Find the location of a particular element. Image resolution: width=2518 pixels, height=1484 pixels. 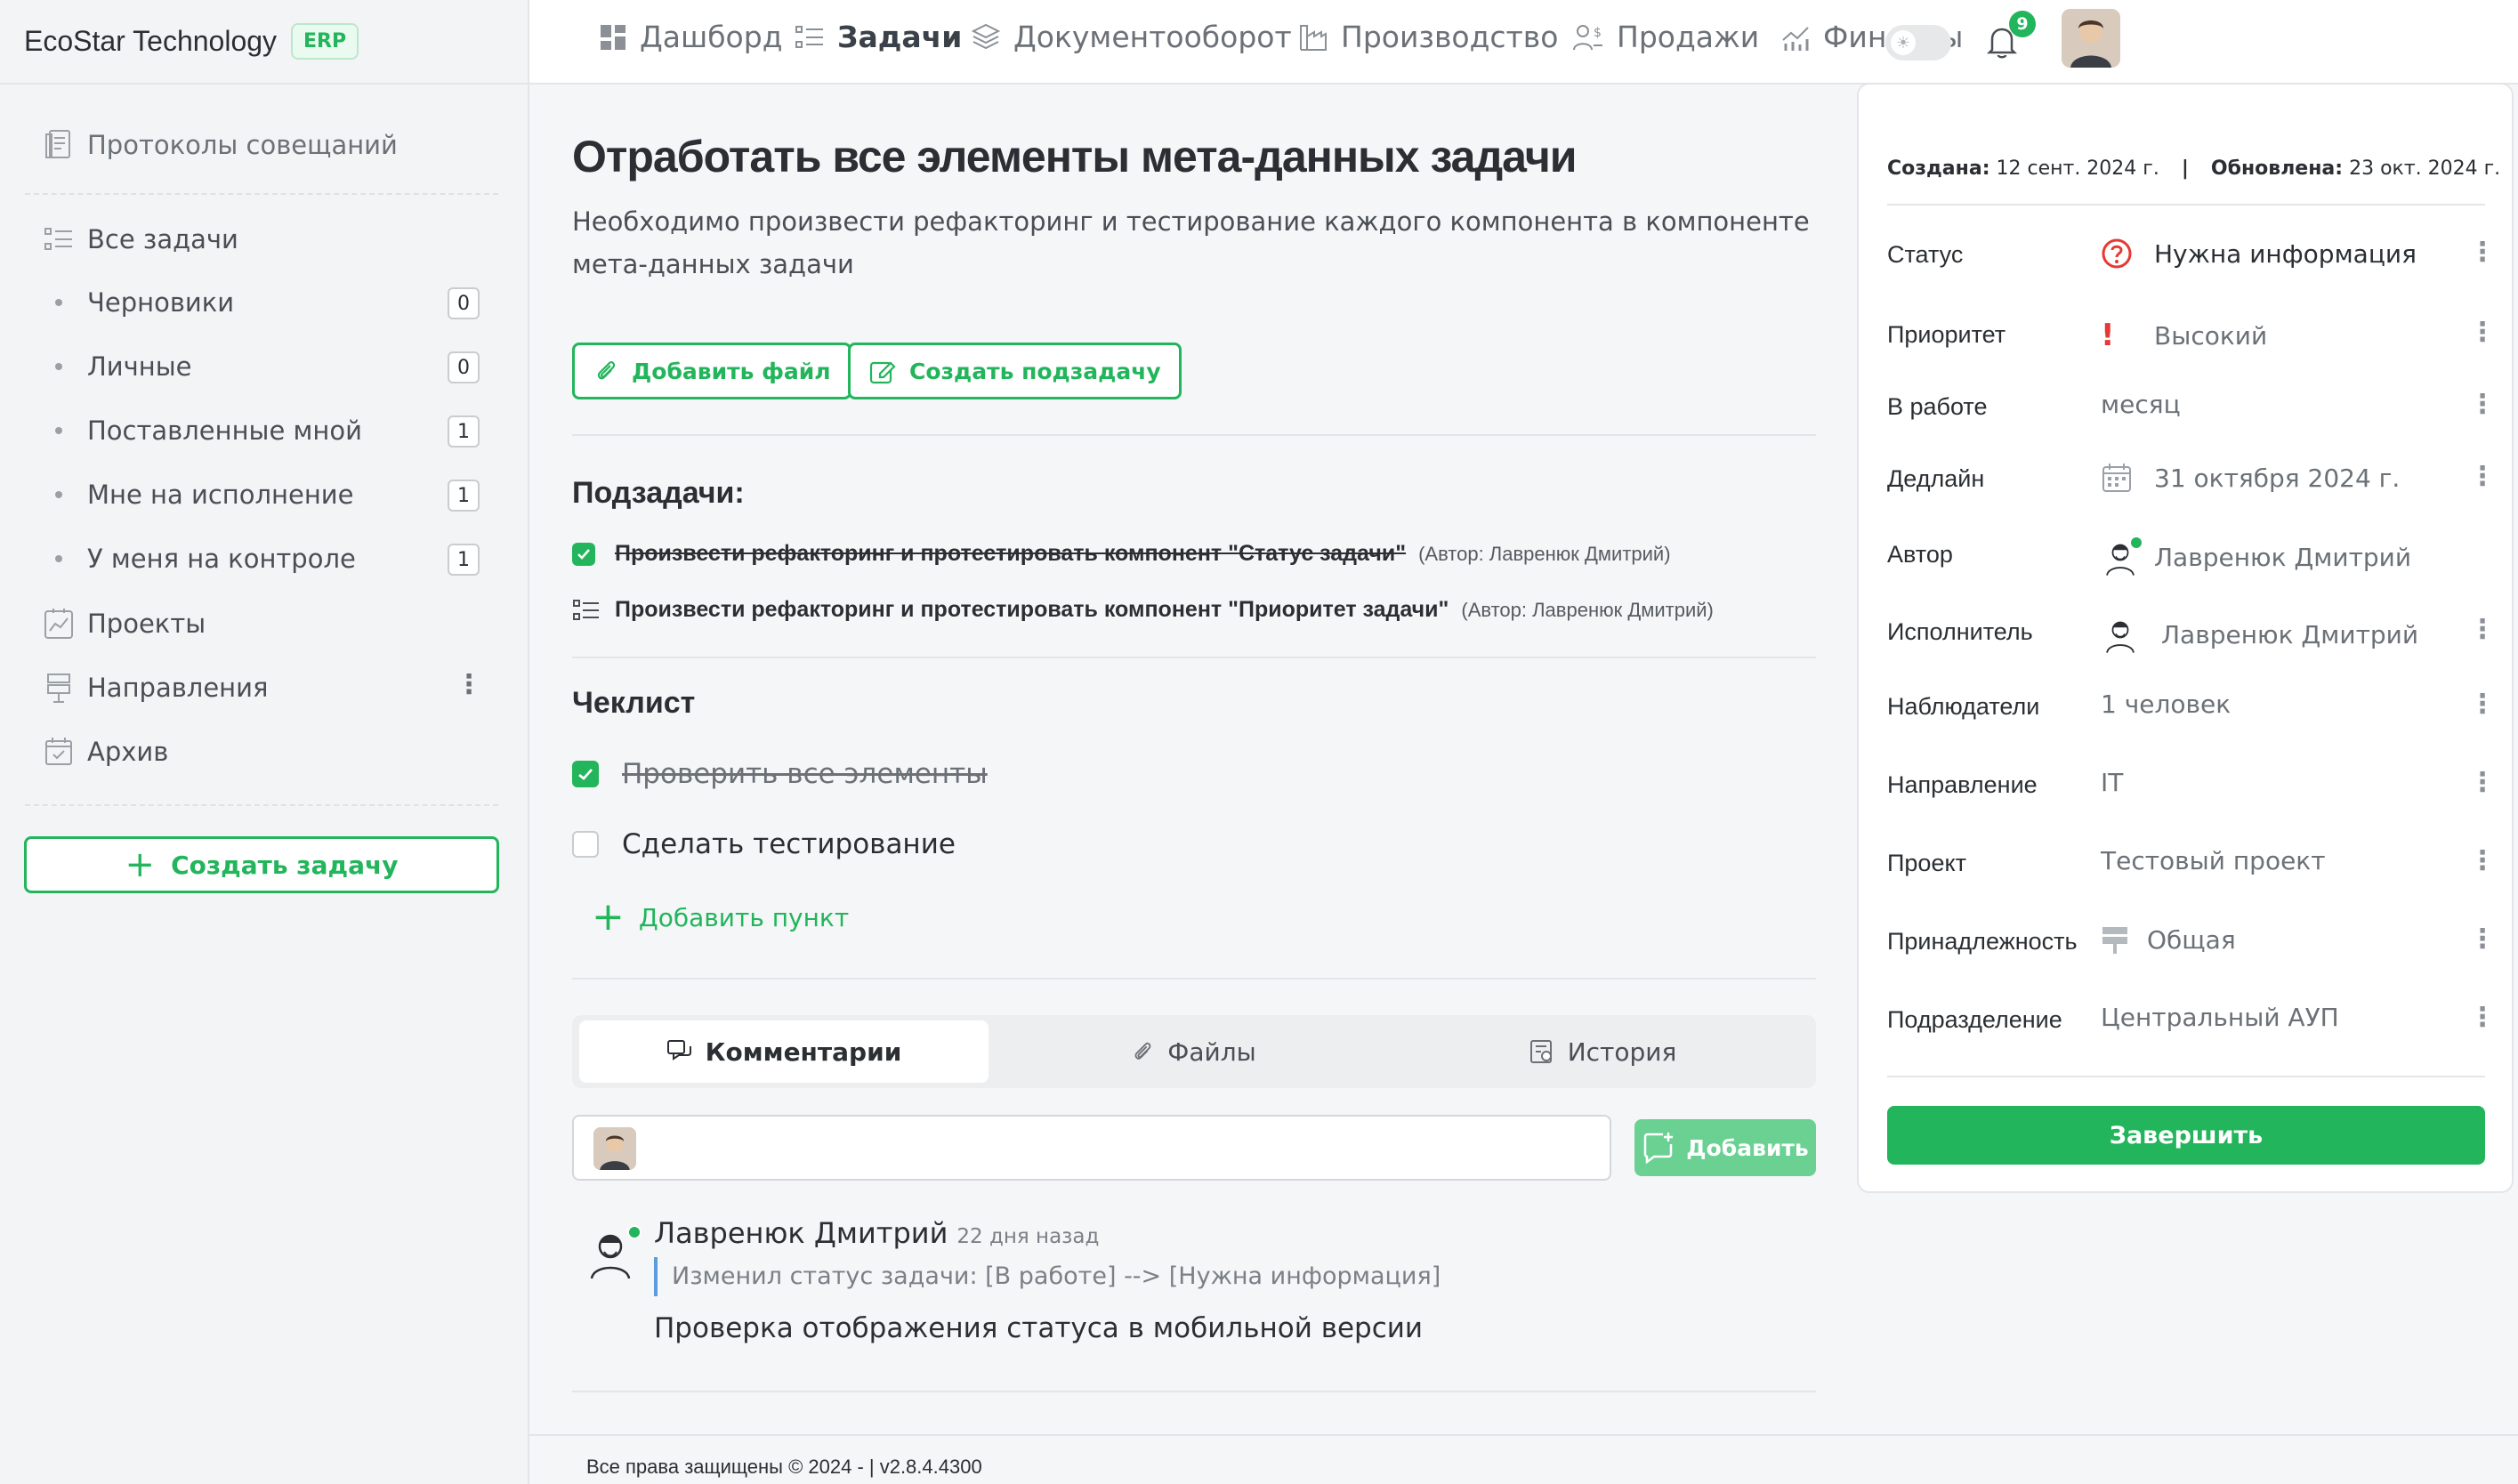

tab-files: Файлы is located at coordinates (1194, 1051).